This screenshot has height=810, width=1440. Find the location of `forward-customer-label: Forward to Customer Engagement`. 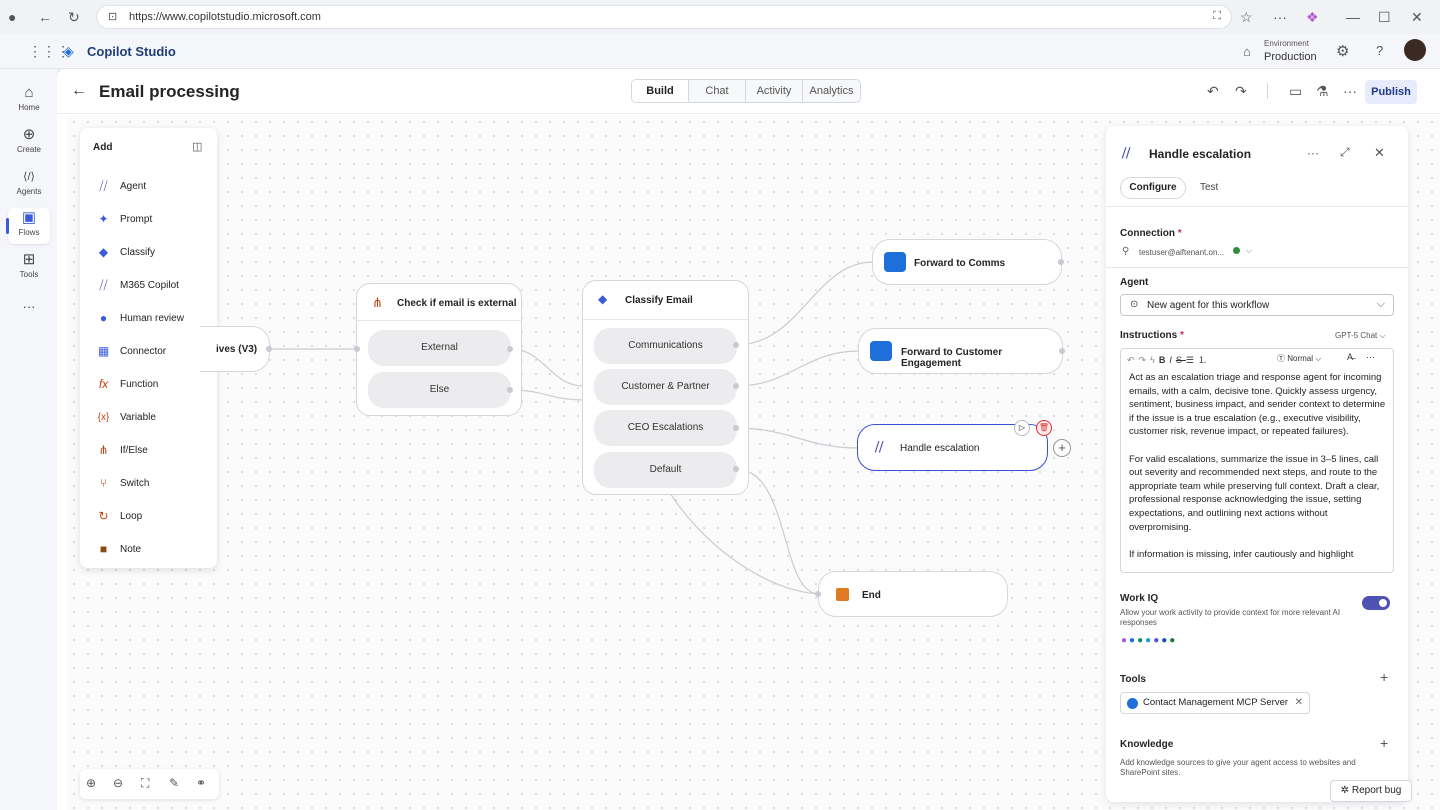

forward-customer-label: Forward to Customer Engagement is located at coordinates (952, 358).